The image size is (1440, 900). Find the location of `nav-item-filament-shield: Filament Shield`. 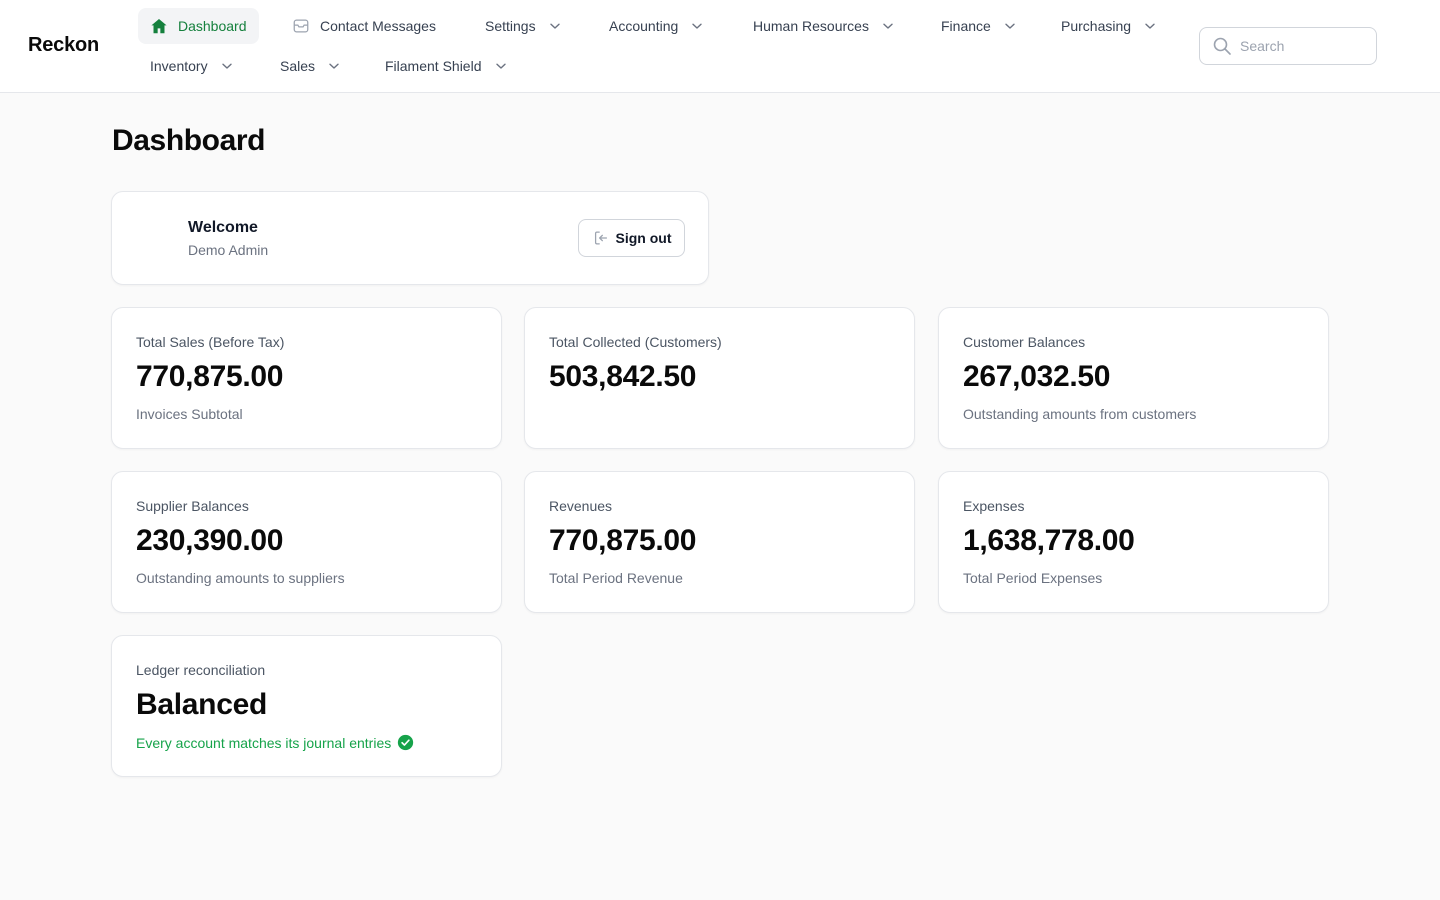

nav-item-filament-shield: Filament Shield is located at coordinates (446, 66).